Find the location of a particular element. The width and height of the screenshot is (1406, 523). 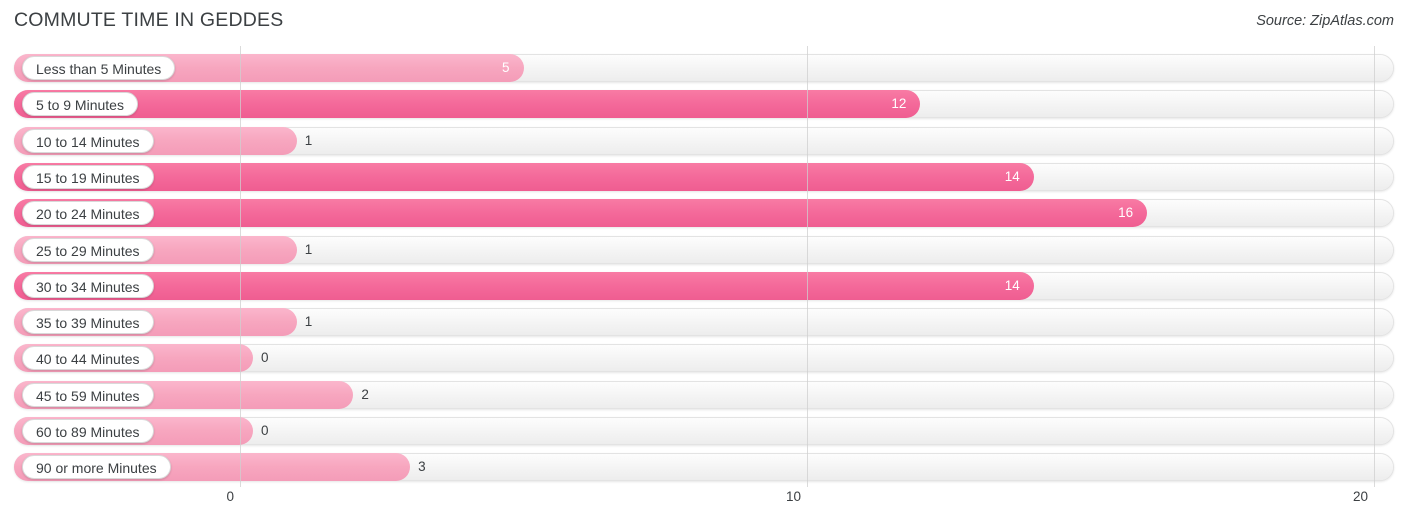

bar-value-label: 12 is located at coordinates (899, 104).